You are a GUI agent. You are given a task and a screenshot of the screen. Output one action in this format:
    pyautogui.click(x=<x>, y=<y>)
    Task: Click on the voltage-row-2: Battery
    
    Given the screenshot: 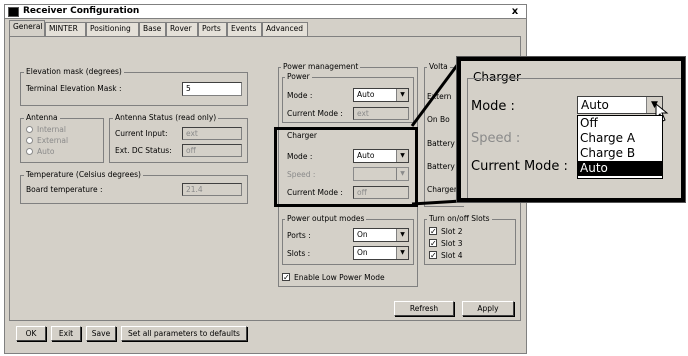 What is the action you would take?
    pyautogui.click(x=441, y=143)
    